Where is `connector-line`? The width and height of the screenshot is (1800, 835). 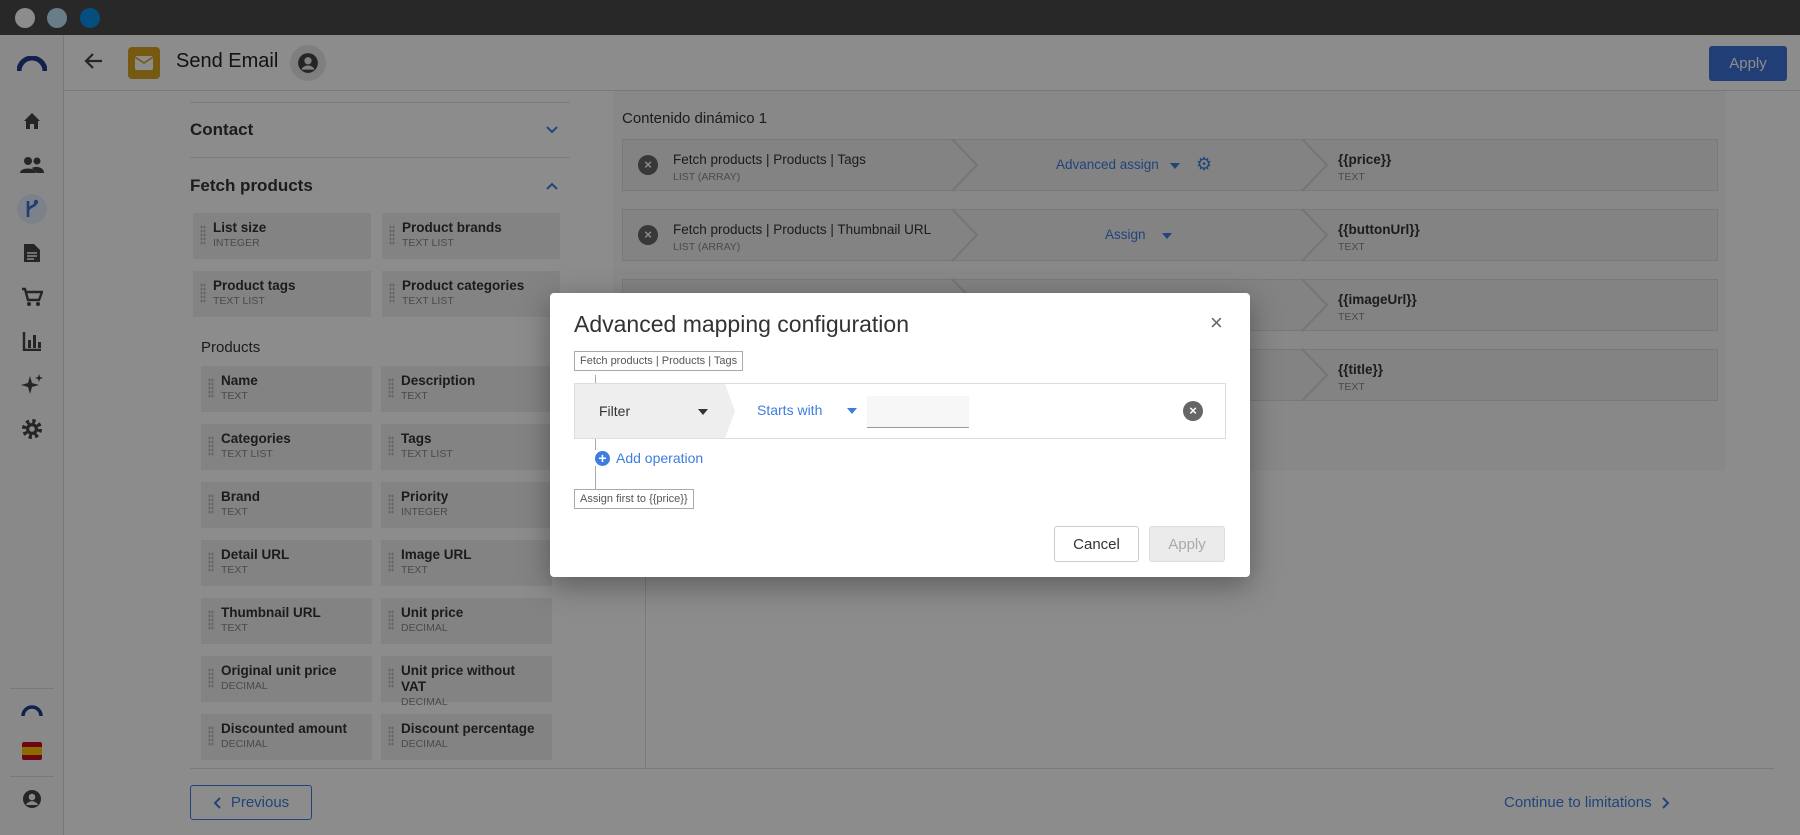
connector-line is located at coordinates (595, 466).